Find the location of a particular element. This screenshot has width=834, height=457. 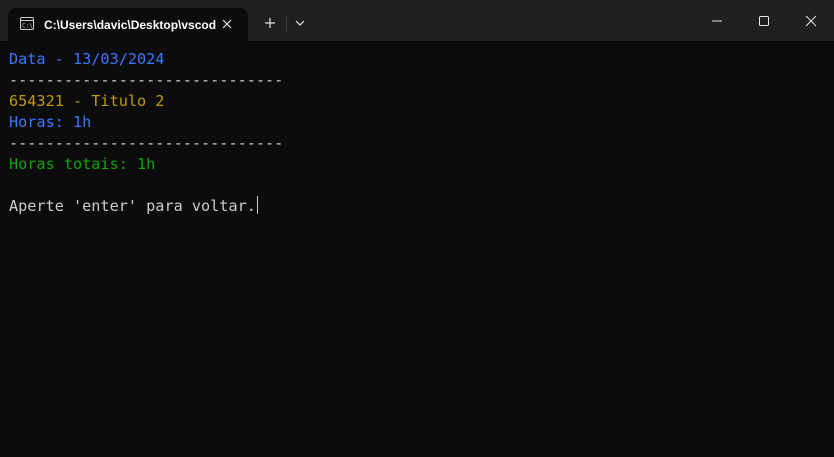

maximize-button is located at coordinates (764, 20).